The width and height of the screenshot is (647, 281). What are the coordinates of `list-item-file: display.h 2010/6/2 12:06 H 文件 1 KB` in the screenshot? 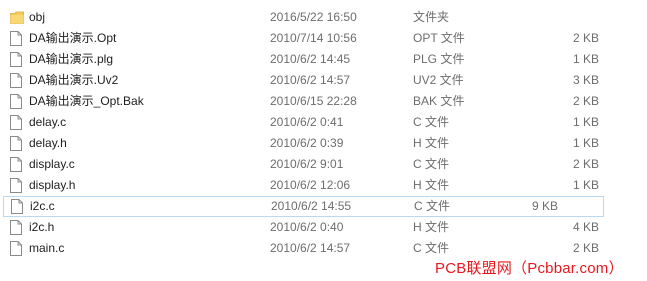 It's located at (323, 185).